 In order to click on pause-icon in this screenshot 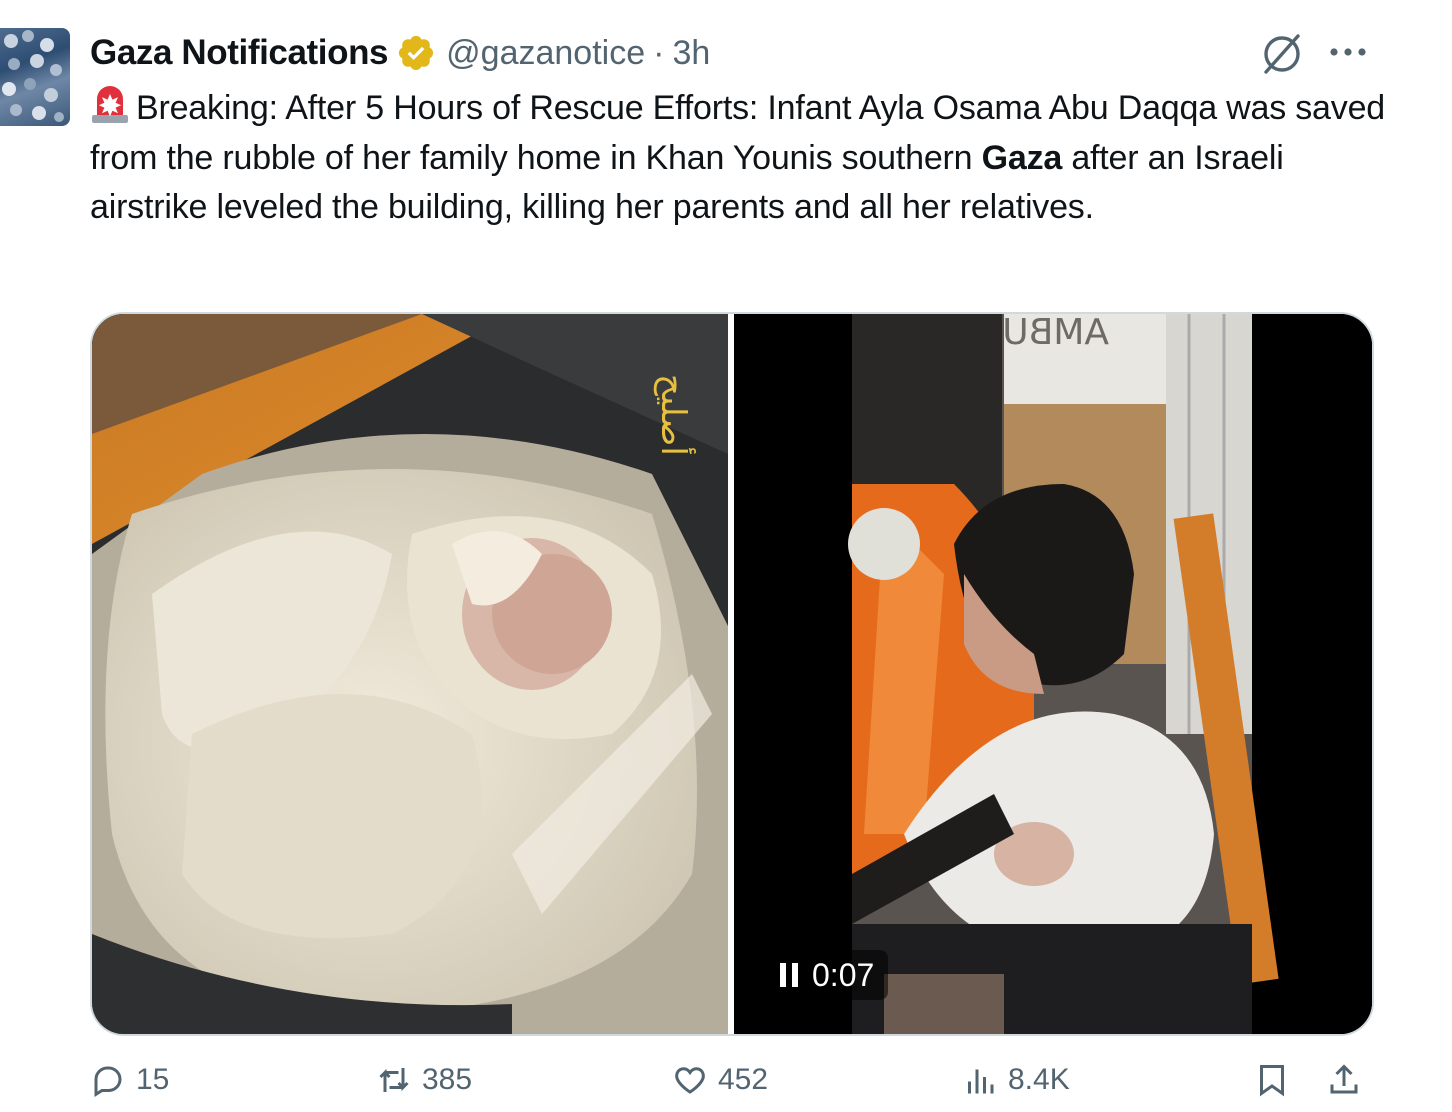, I will do `click(789, 975)`.